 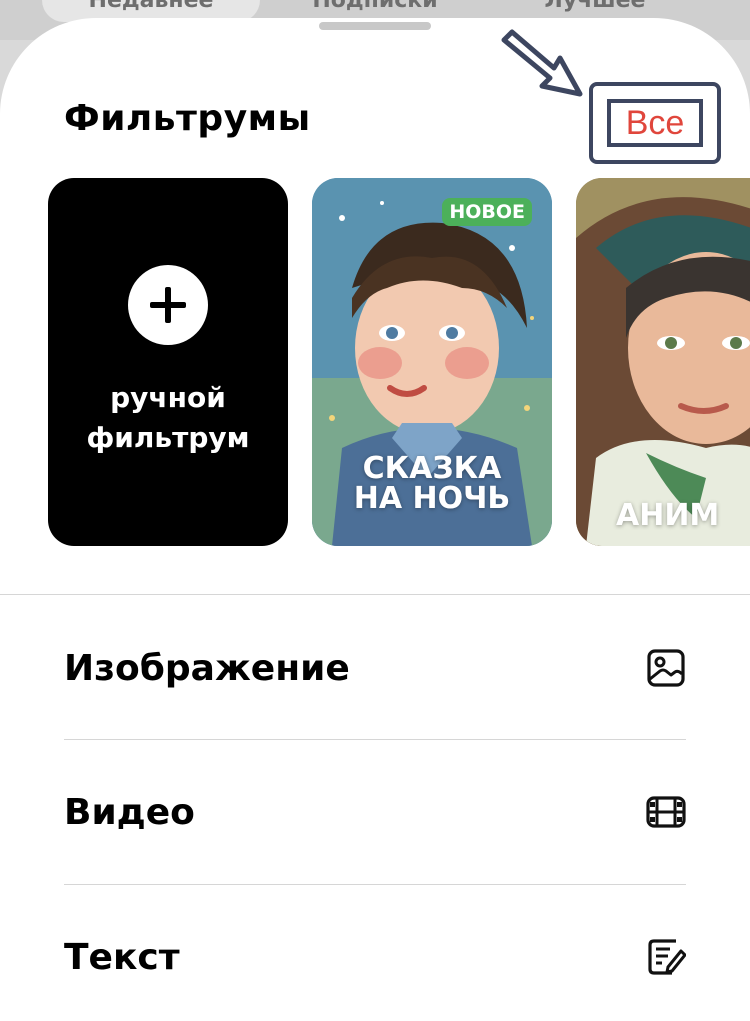 What do you see at coordinates (668, 515) in the screenshot?
I see `anime-caption: АНИМ` at bounding box center [668, 515].